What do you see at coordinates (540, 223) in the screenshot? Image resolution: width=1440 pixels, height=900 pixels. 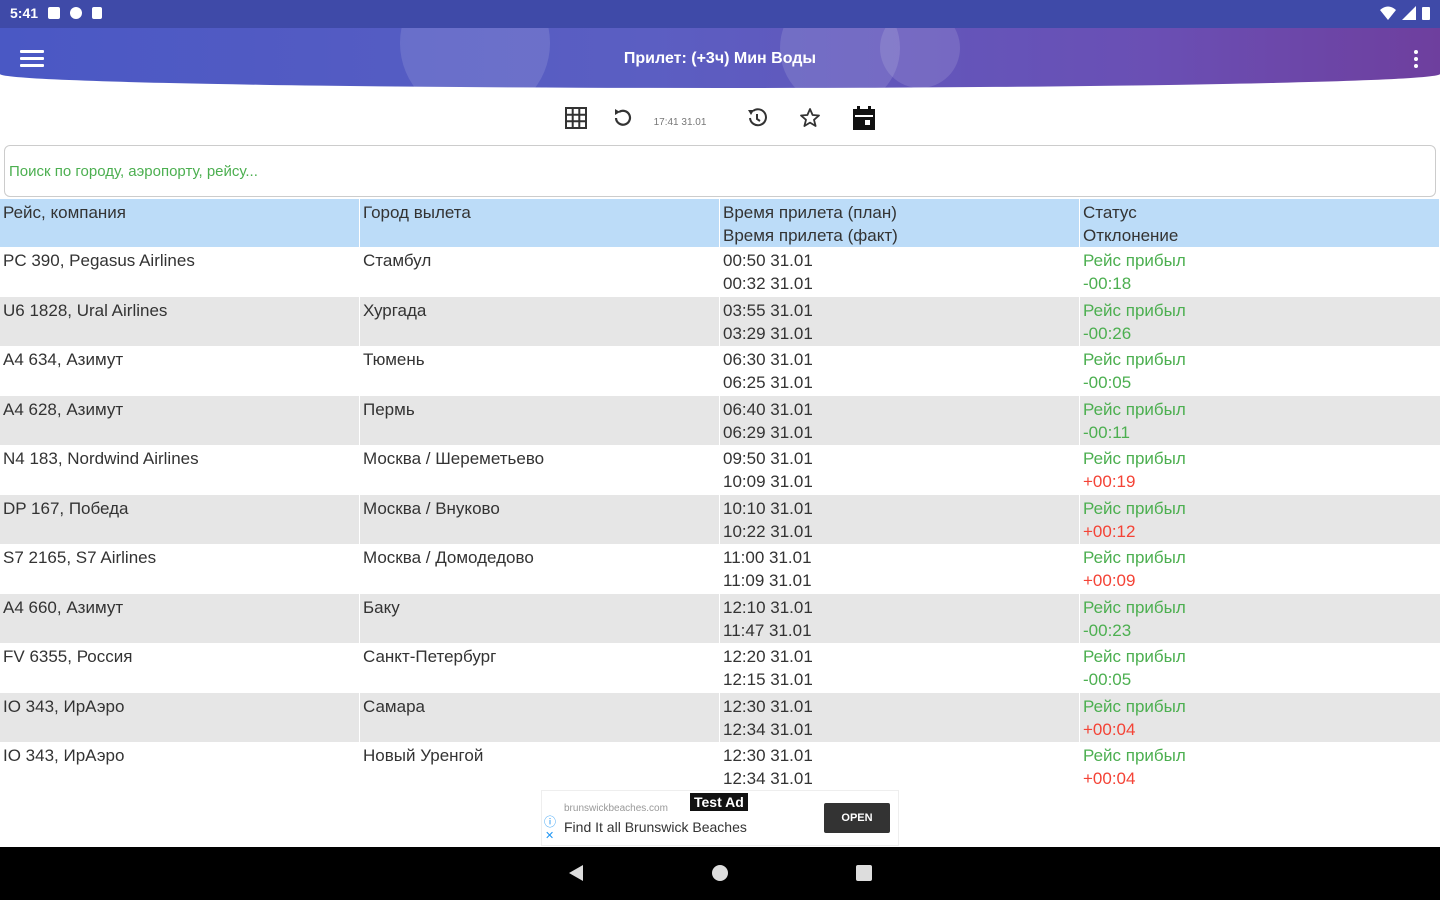 I see `header-city: Город вылета` at bounding box center [540, 223].